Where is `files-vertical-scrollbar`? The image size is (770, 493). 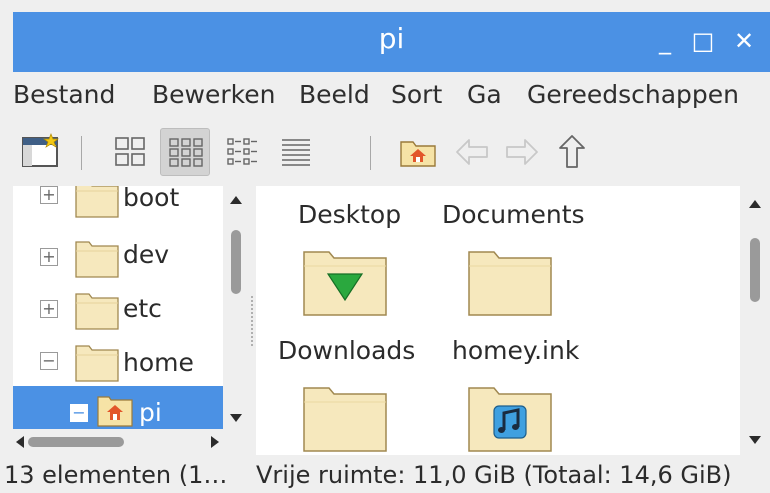 files-vertical-scrollbar is located at coordinates (755, 320).